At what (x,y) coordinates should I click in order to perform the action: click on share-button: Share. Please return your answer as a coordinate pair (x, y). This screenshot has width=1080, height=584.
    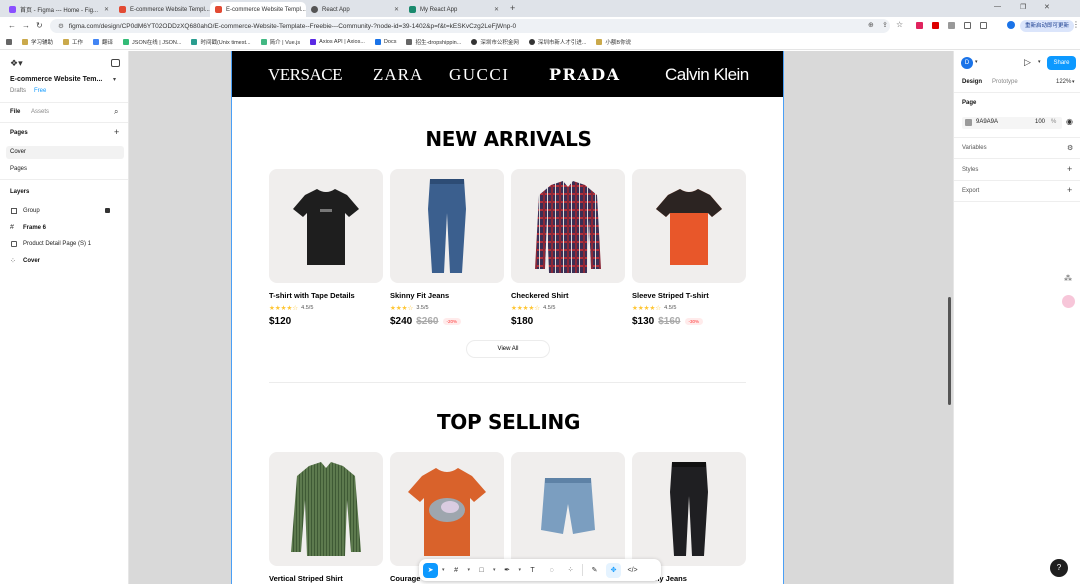
    Looking at the image, I should click on (1061, 63).